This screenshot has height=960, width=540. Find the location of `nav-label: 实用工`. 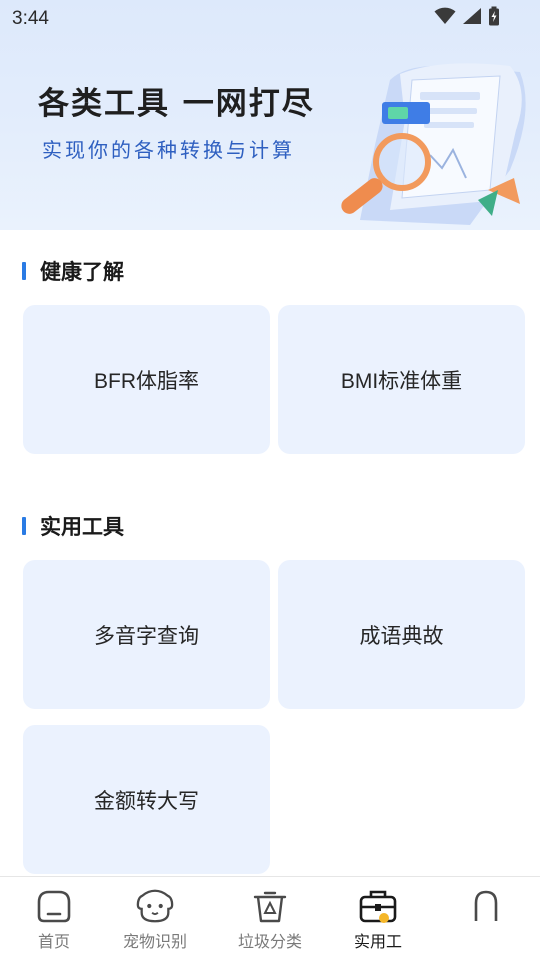

nav-label: 实用工 is located at coordinates (377, 941).